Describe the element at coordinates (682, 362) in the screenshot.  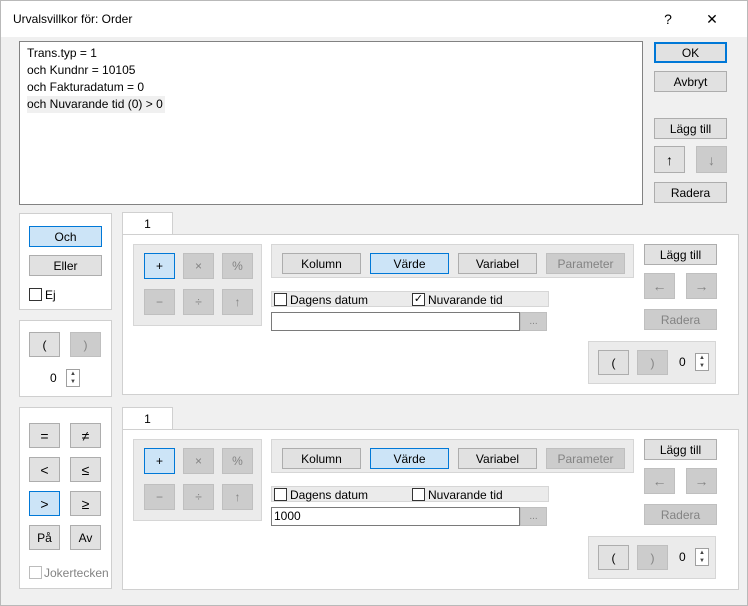
I see `paren-count: 0` at that location.